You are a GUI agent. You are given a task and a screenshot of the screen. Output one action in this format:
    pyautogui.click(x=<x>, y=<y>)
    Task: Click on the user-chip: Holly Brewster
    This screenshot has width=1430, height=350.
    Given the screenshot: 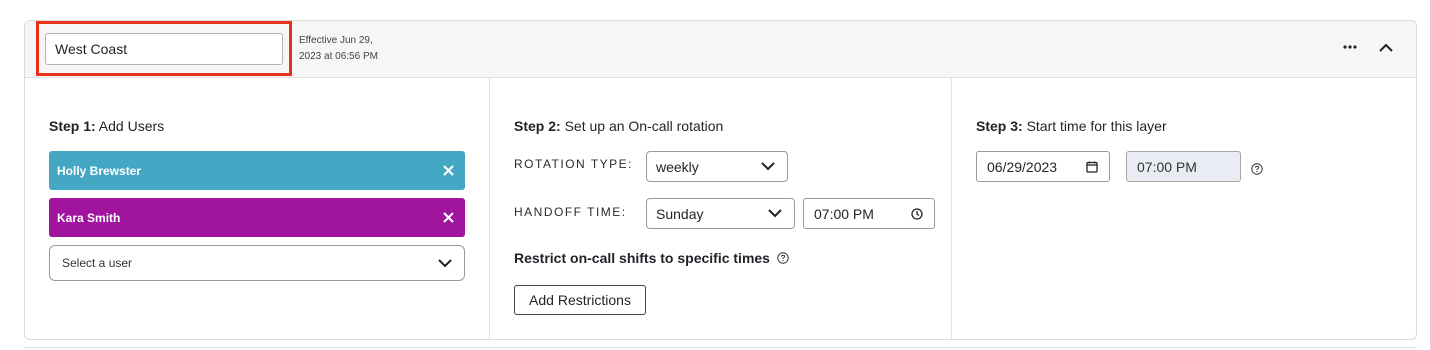 What is the action you would take?
    pyautogui.click(x=257, y=170)
    